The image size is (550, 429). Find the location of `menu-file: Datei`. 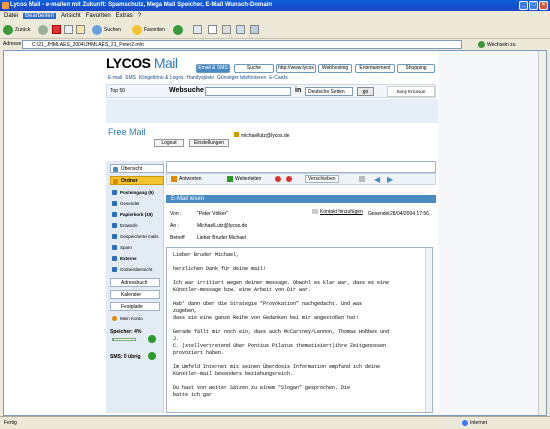

menu-file: Datei is located at coordinates (11, 16).